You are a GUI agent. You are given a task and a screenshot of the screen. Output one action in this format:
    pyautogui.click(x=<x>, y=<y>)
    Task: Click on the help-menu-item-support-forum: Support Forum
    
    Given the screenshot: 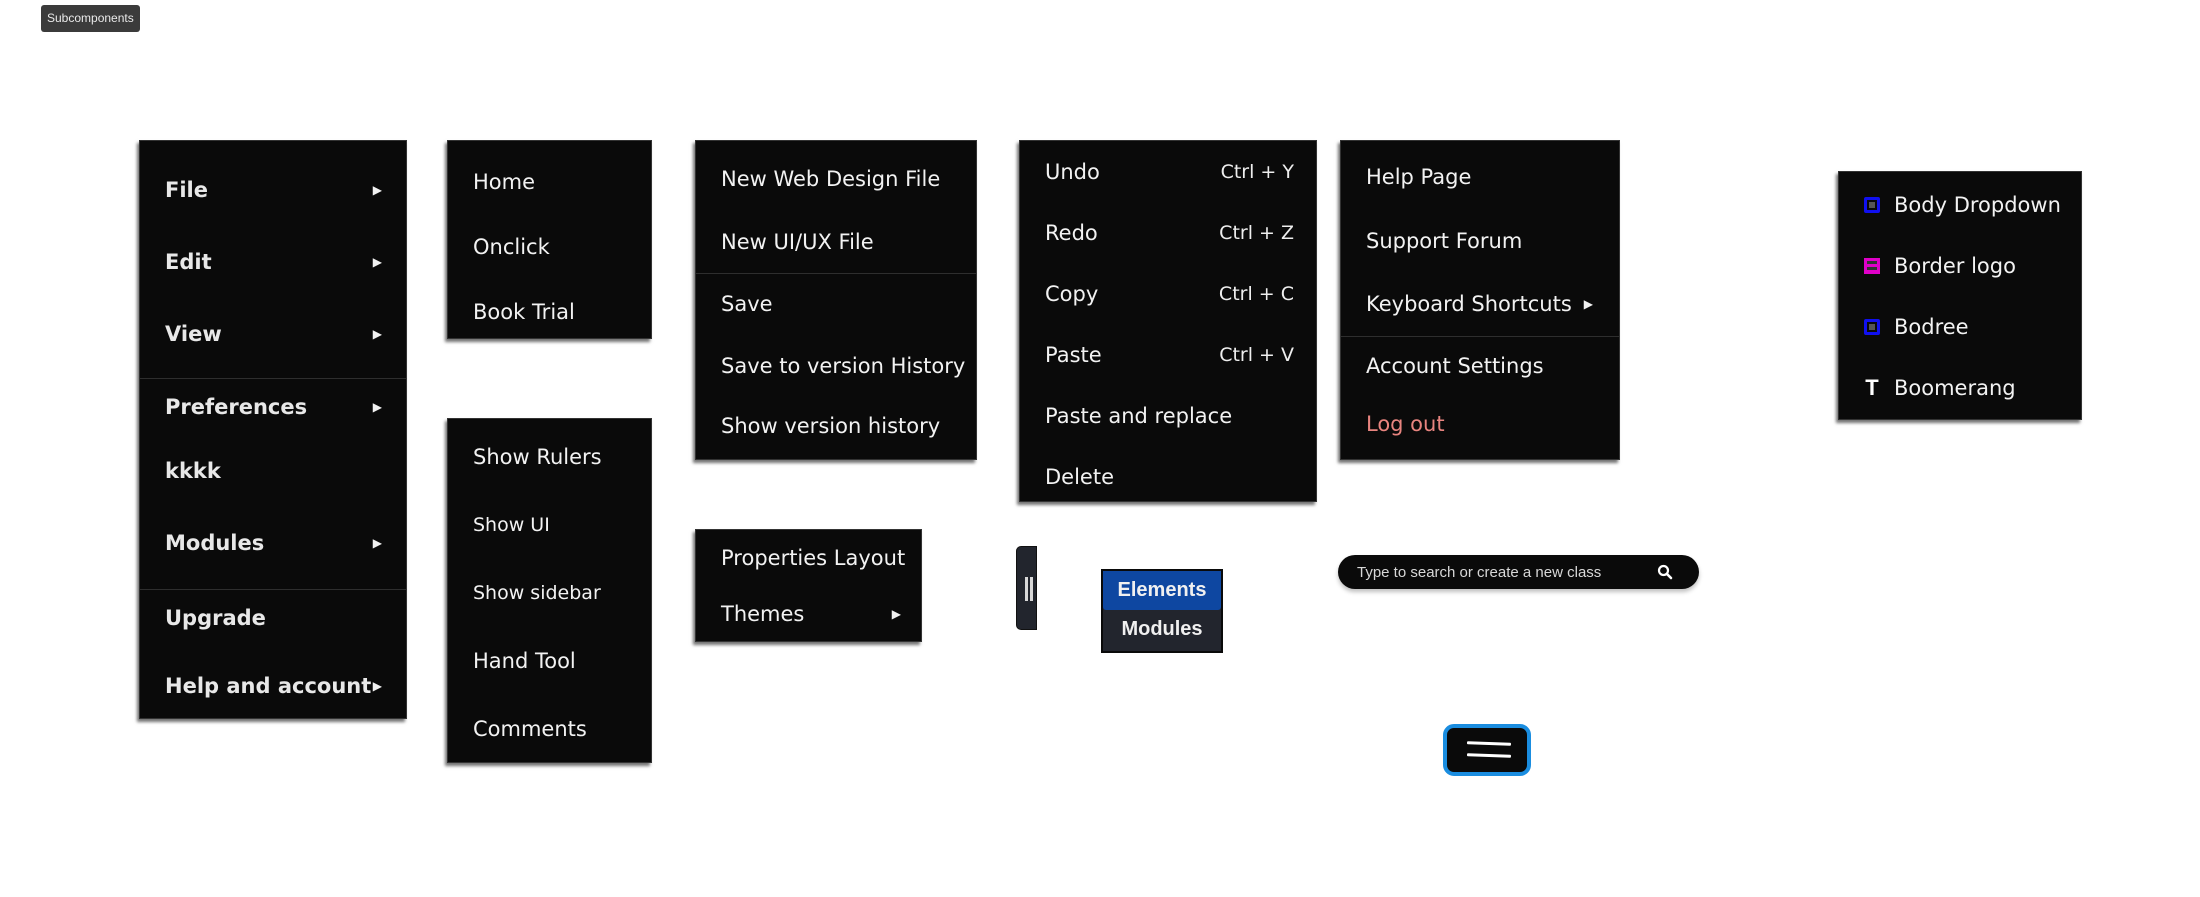 What is the action you would take?
    pyautogui.click(x=1480, y=240)
    